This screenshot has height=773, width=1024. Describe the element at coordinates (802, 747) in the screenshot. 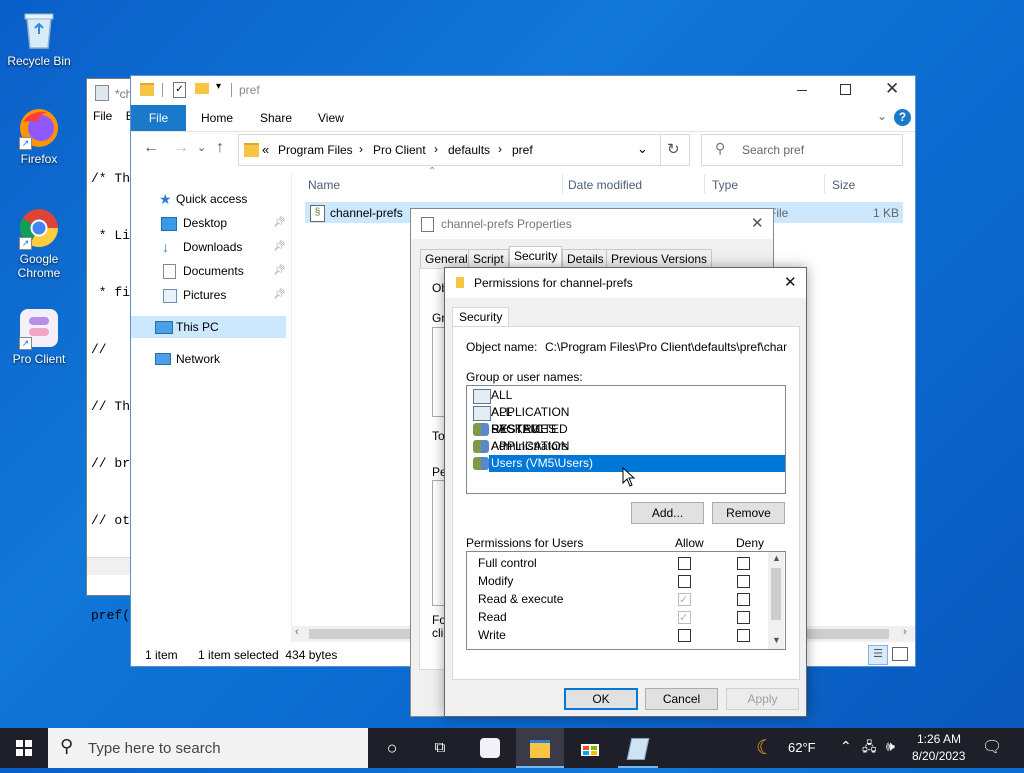

I see `weather-temperature: 62°F` at that location.